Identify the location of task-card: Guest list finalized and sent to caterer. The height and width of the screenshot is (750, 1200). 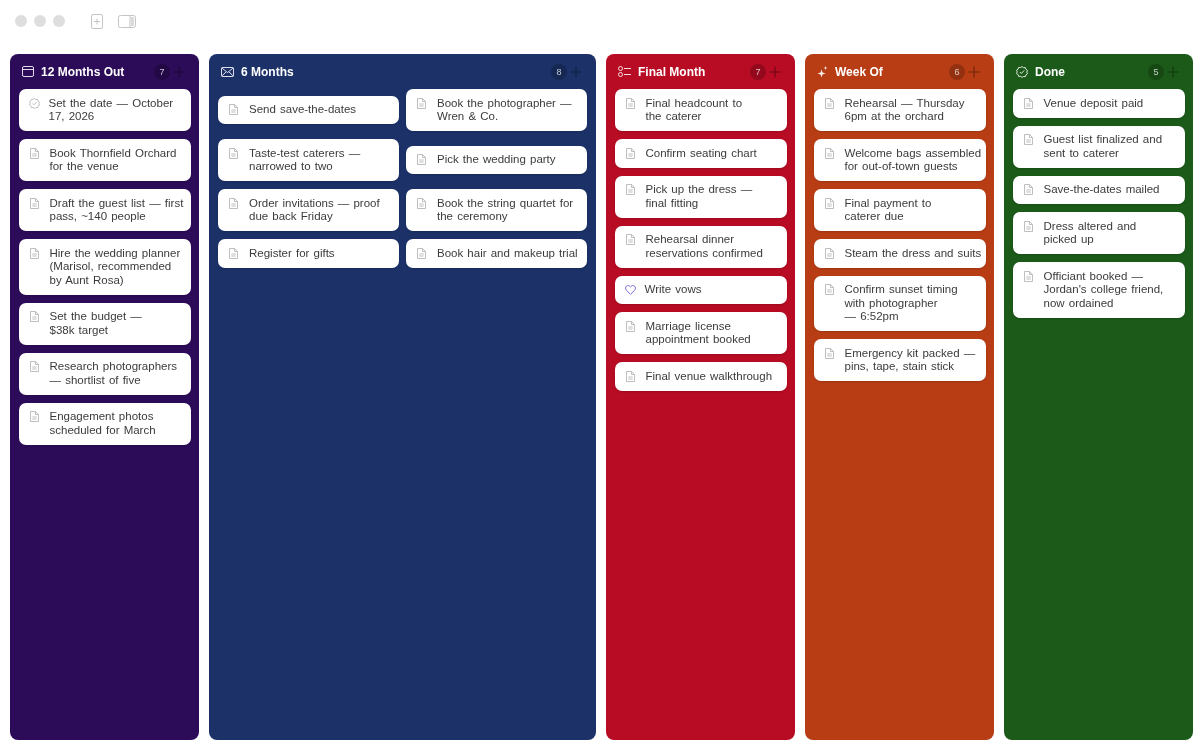
(1098, 146).